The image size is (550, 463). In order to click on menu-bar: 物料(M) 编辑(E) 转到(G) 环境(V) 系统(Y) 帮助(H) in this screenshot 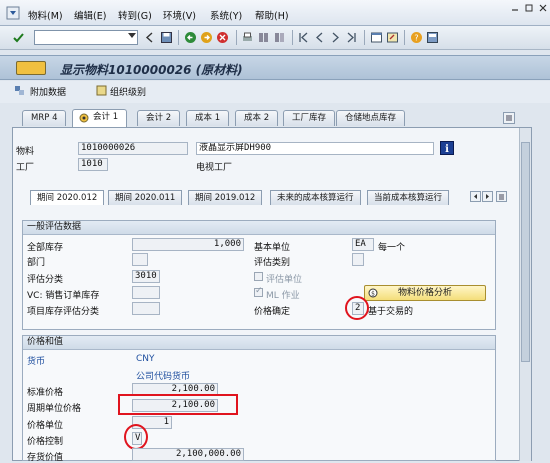, I will do `click(275, 13)`.